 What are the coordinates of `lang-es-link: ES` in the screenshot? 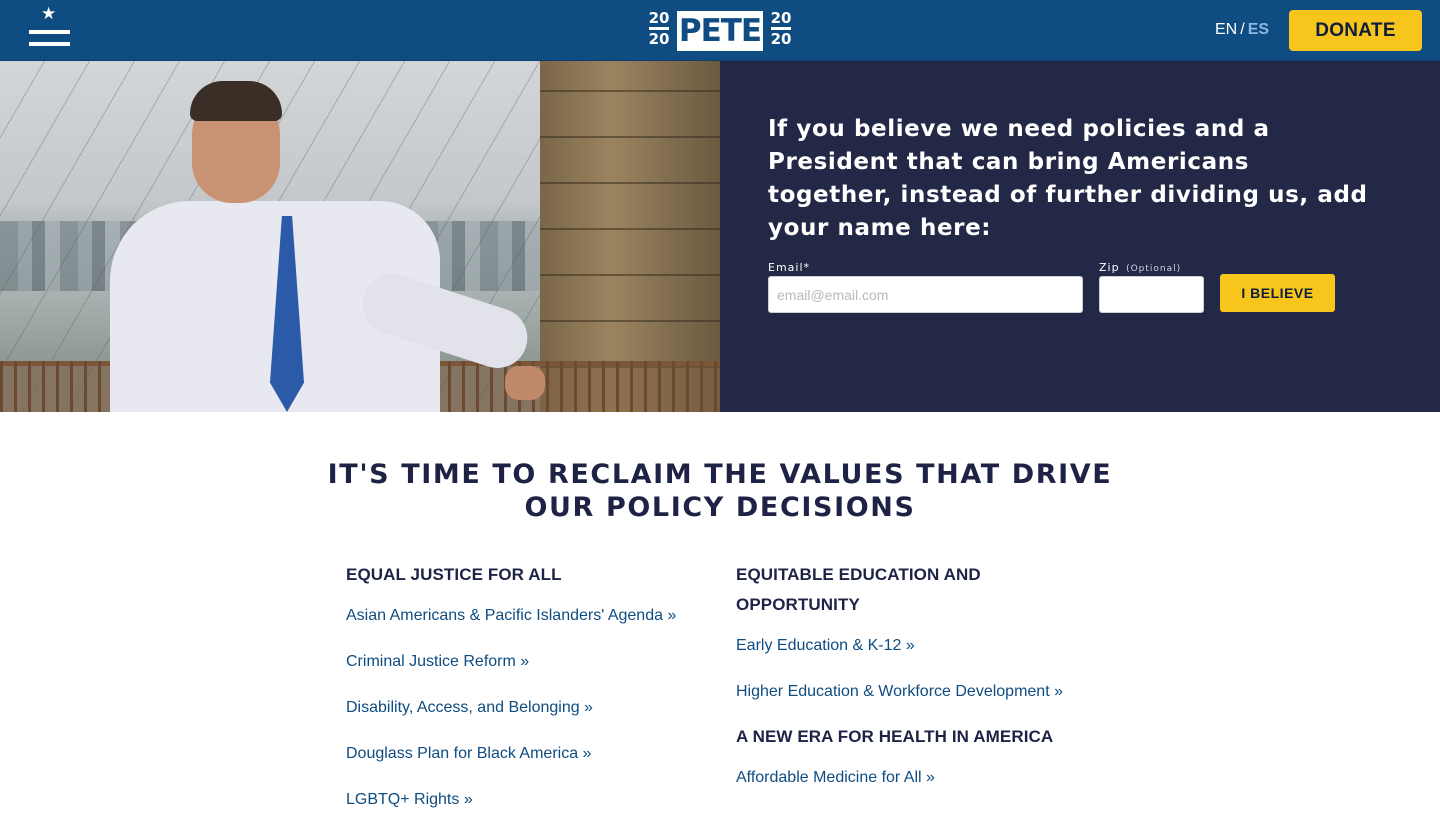 It's located at (1258, 29).